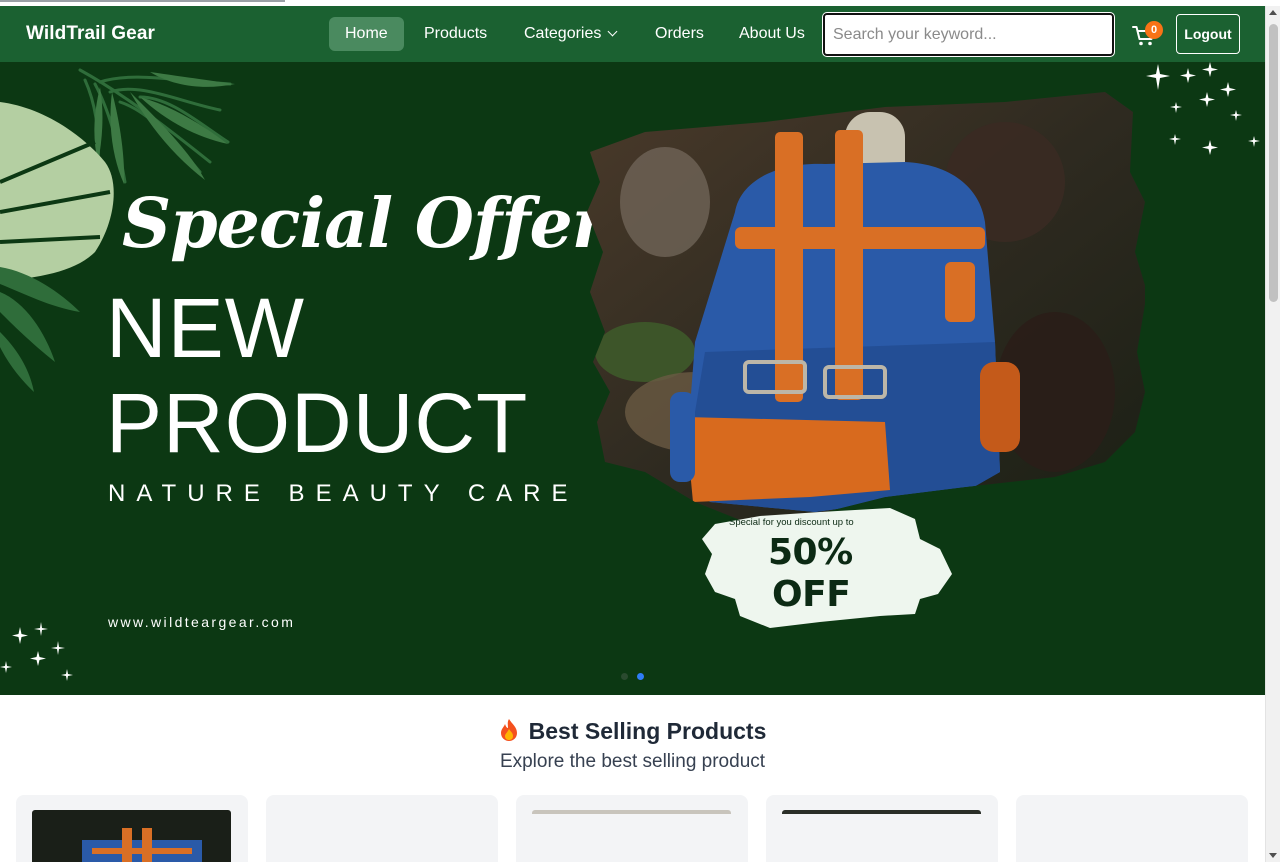  Describe the element at coordinates (647, 731) in the screenshot. I see `section-title-text: Best Selling Products` at that location.